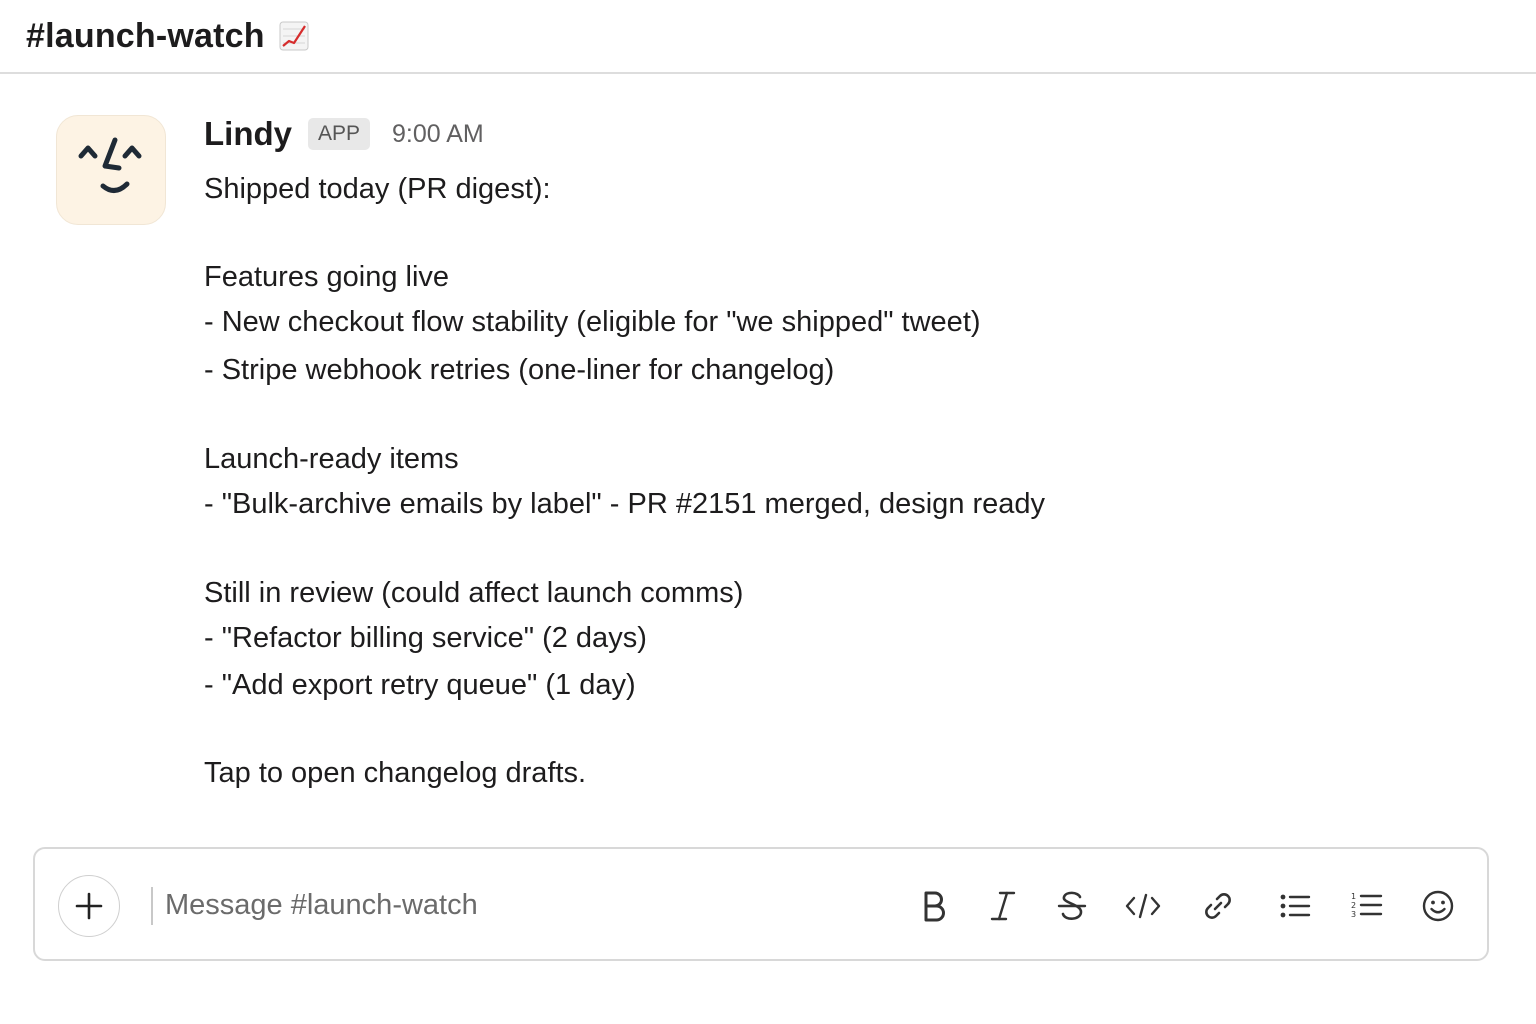 This screenshot has height=1024, width=1536. I want to click on svg-text: 3, so click(1353, 914).